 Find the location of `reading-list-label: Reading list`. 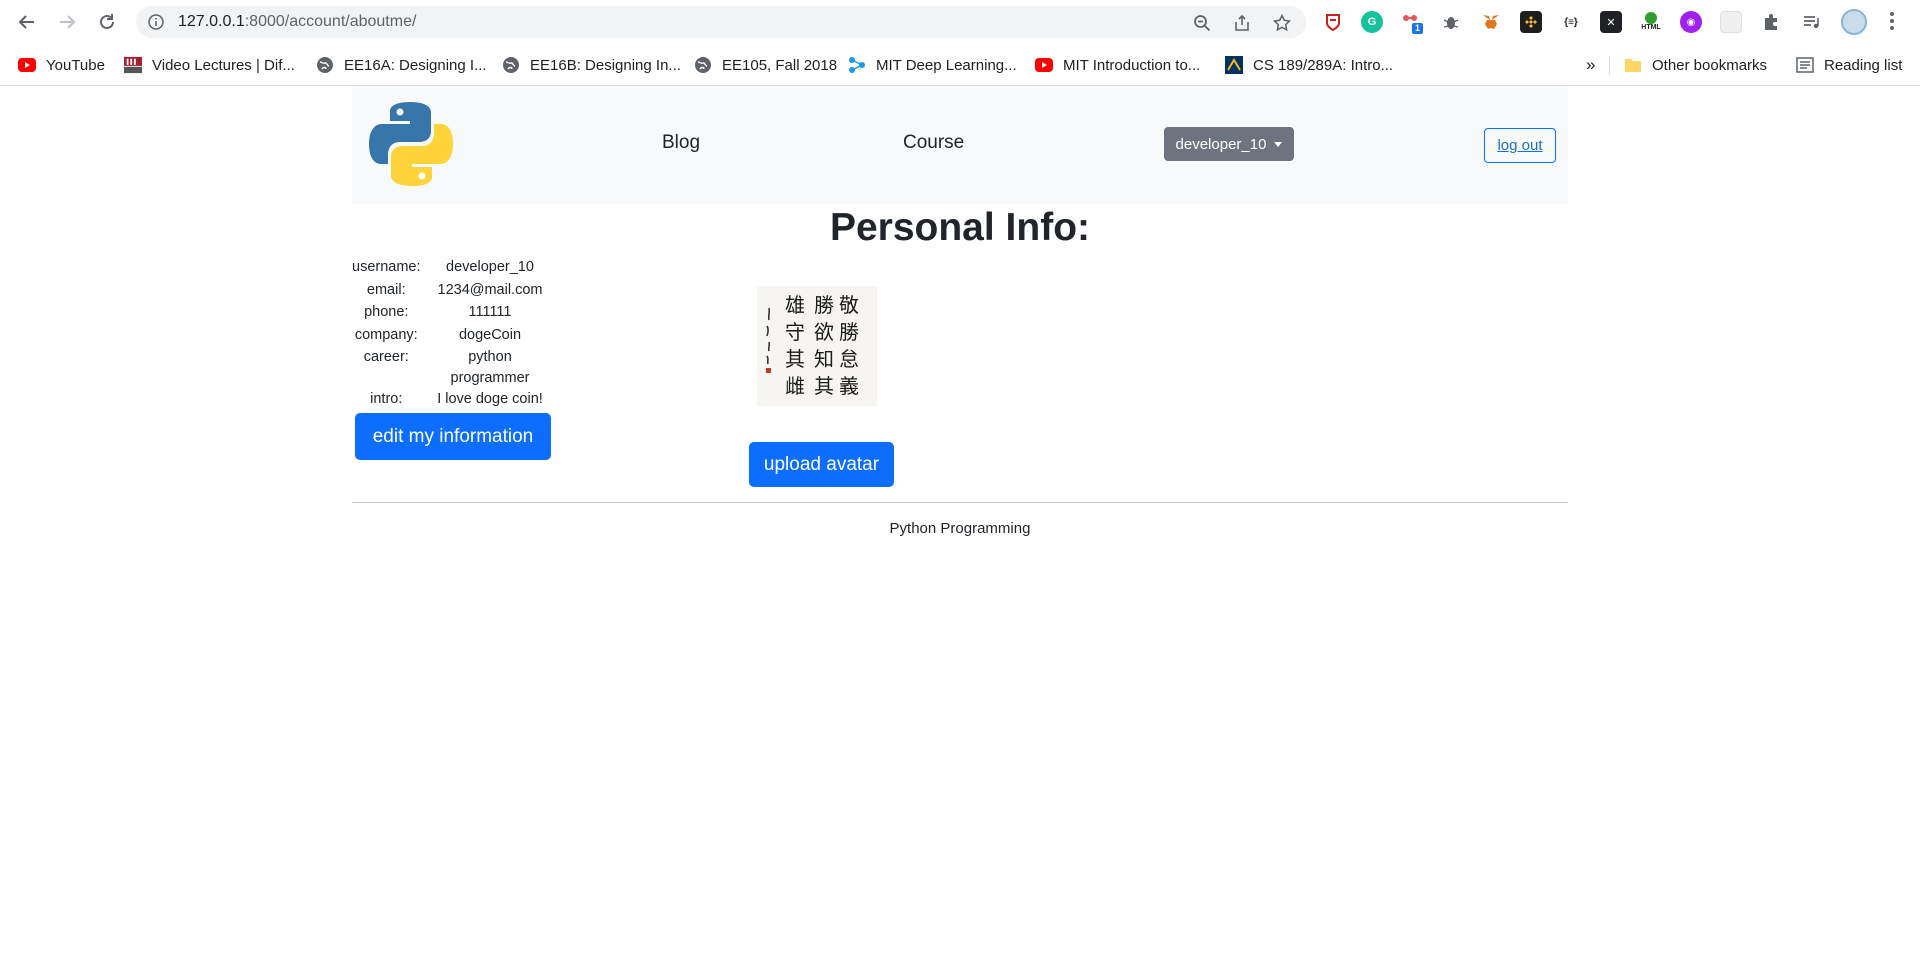

reading-list-label: Reading list is located at coordinates (1863, 65).